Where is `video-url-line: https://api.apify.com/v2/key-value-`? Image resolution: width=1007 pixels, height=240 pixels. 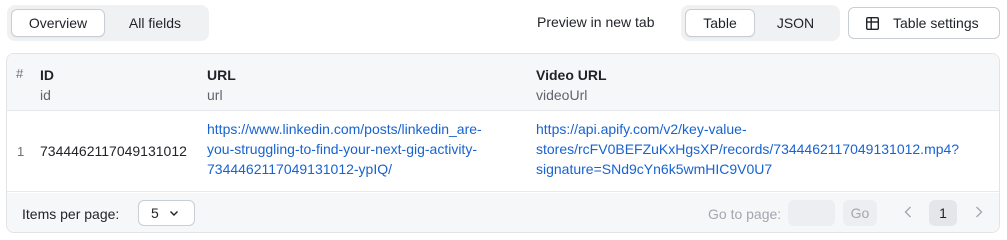
video-url-line: https://api.apify.com/v2/key-value- is located at coordinates (641, 129).